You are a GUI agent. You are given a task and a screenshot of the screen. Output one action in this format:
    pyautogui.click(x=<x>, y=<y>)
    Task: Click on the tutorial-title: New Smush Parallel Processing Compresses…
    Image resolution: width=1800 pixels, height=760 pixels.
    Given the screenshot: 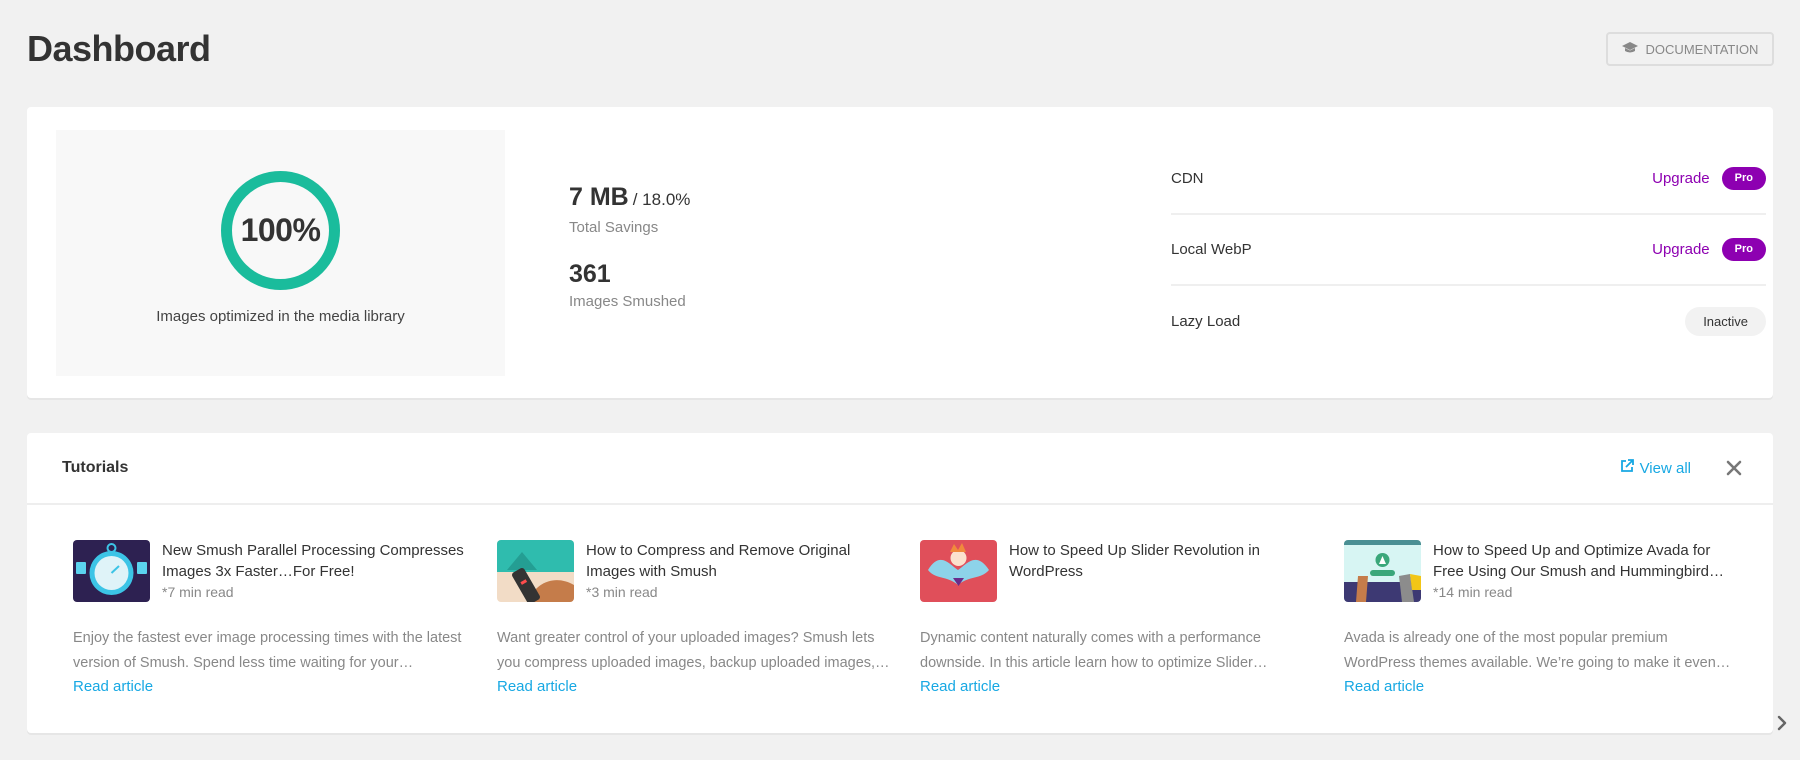 What is the action you would take?
    pyautogui.click(x=315, y=561)
    